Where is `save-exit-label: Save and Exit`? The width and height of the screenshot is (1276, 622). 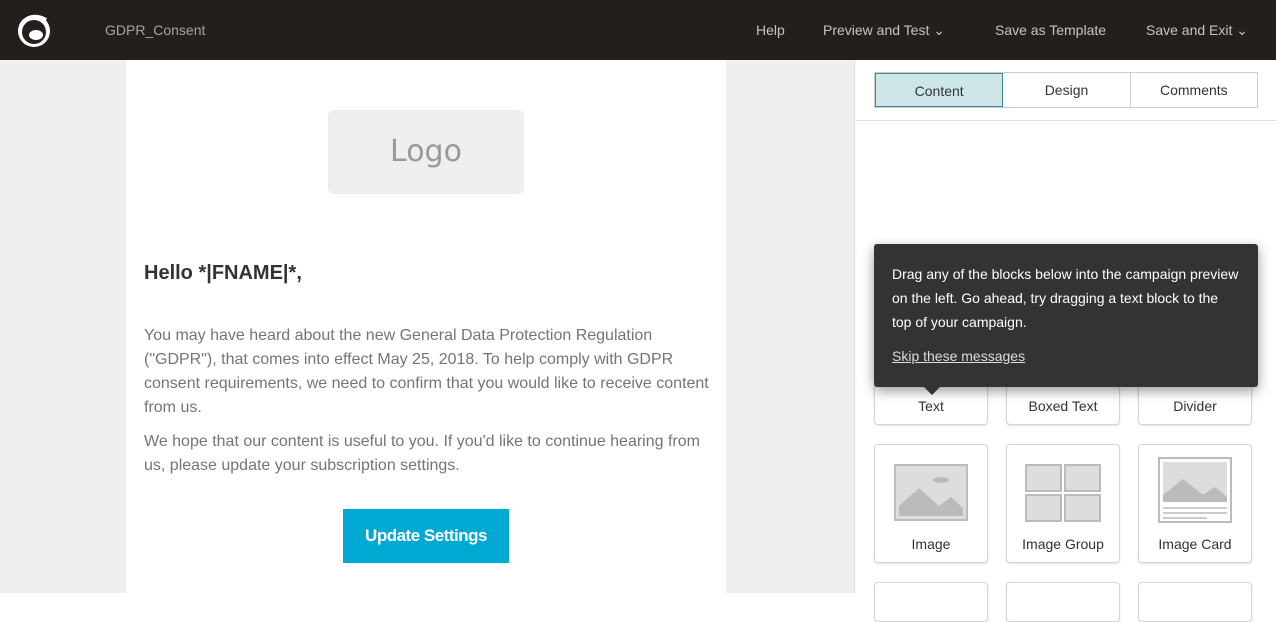
save-exit-label: Save and Exit is located at coordinates (1189, 30).